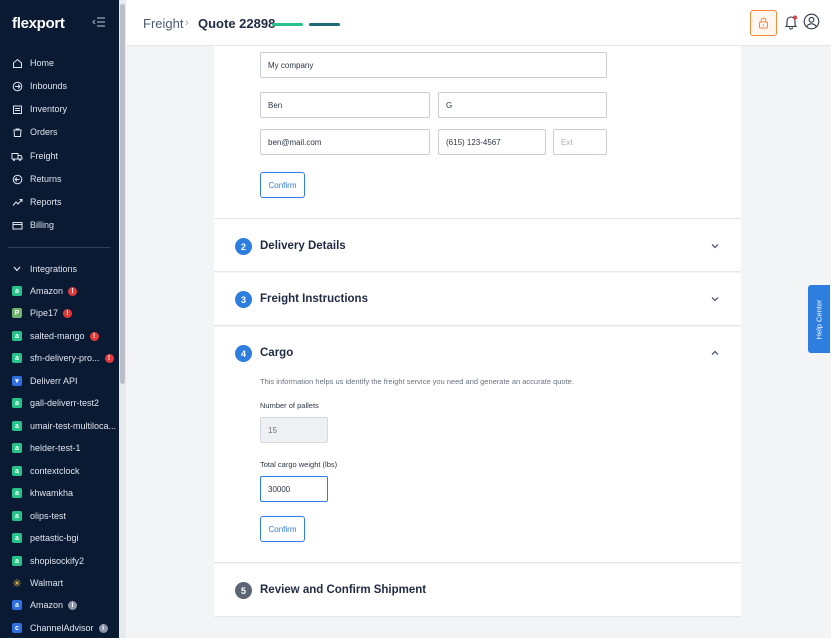 The width and height of the screenshot is (831, 638). Describe the element at coordinates (277, 353) in the screenshot. I see `section-title: Cargo` at that location.